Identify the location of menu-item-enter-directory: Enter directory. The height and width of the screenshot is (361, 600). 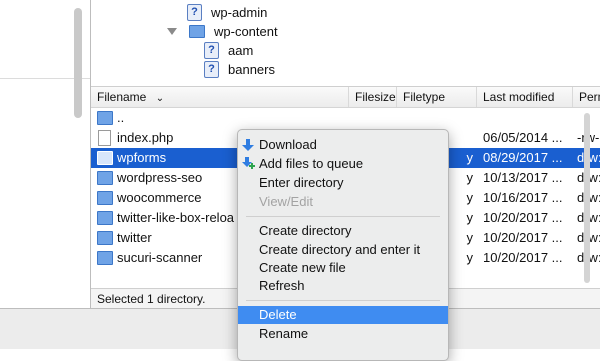
(343, 183).